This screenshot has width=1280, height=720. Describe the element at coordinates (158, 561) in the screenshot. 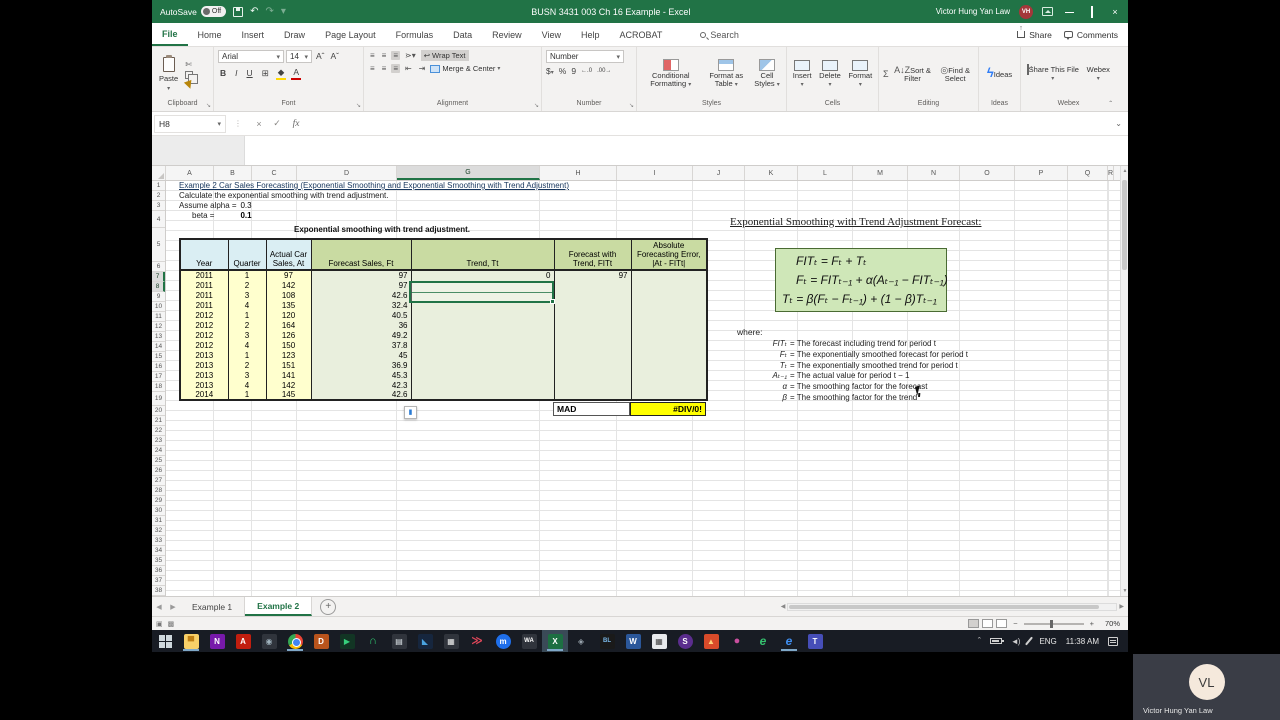

I see `row-header: 35` at that location.